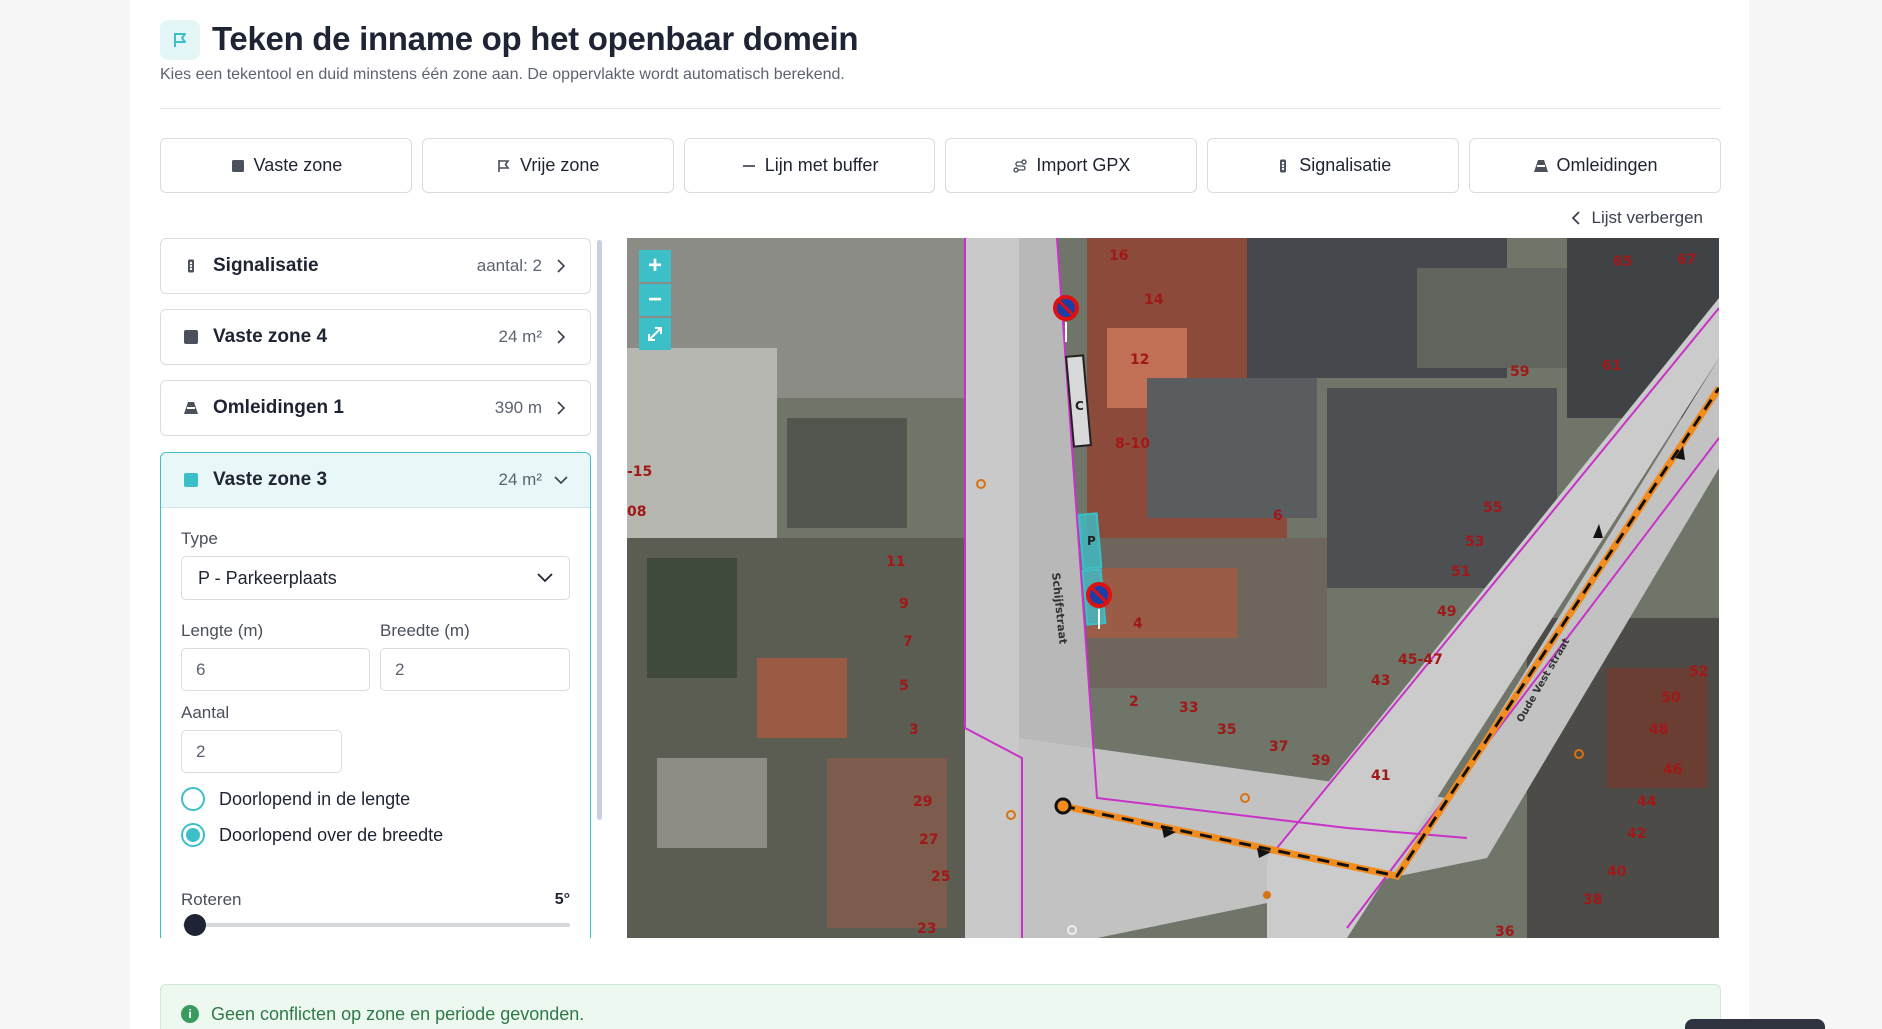 The height and width of the screenshot is (1029, 1882). I want to click on radio-label: Doorlopend in de lengte, so click(315, 798).